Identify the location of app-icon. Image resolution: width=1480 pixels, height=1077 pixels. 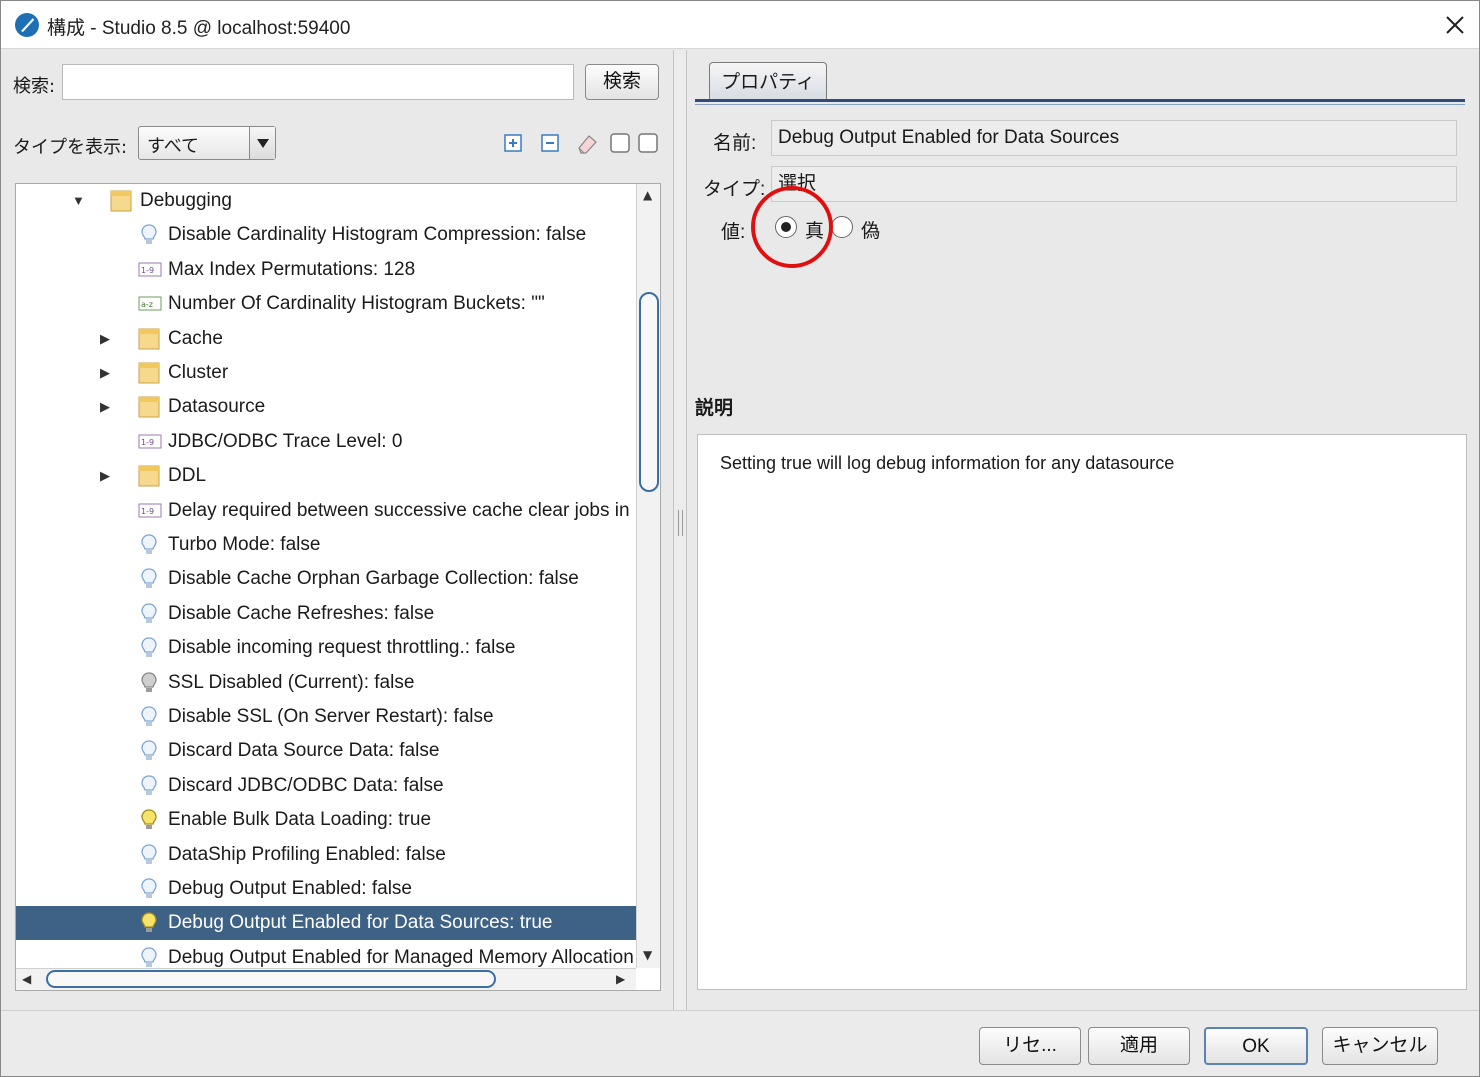
(27, 25).